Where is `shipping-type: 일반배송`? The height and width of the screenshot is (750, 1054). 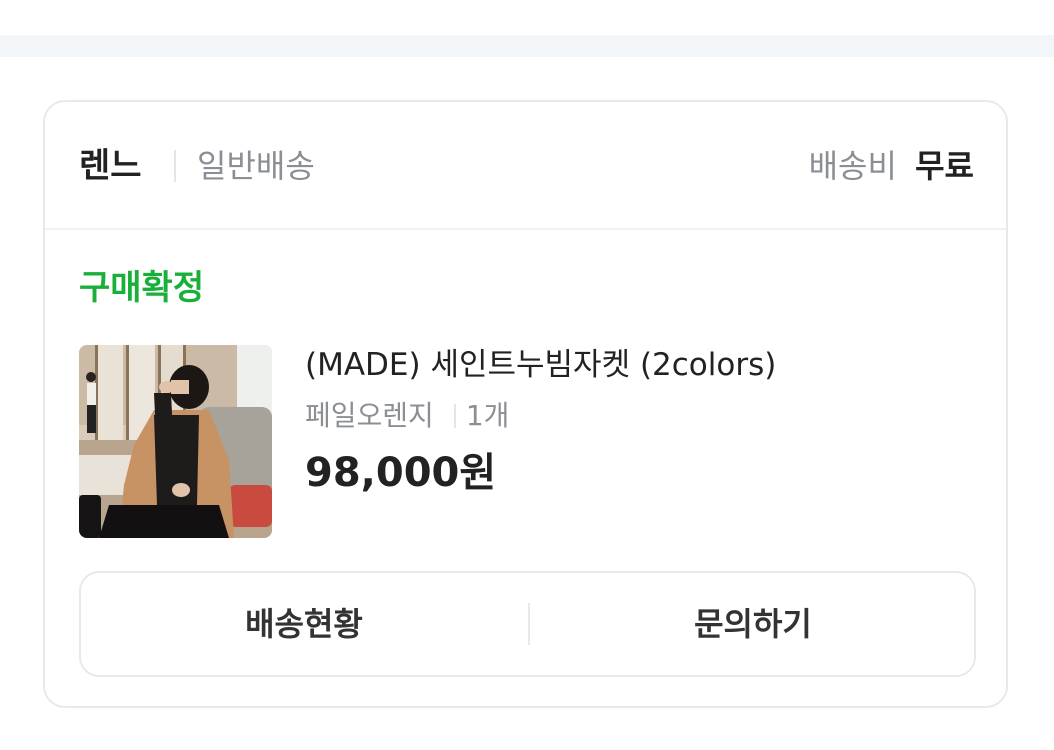 shipping-type: 일반배송 is located at coordinates (256, 166).